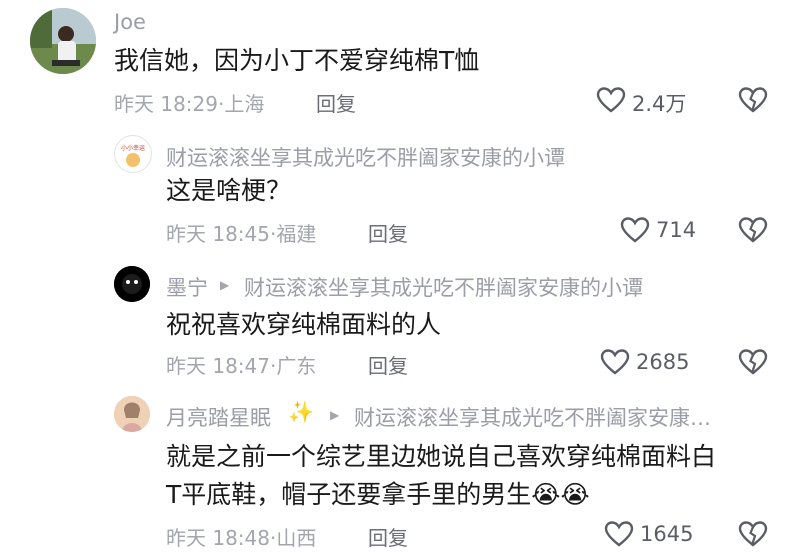  I want to click on comment-text: 这是啥梗？, so click(229, 190).